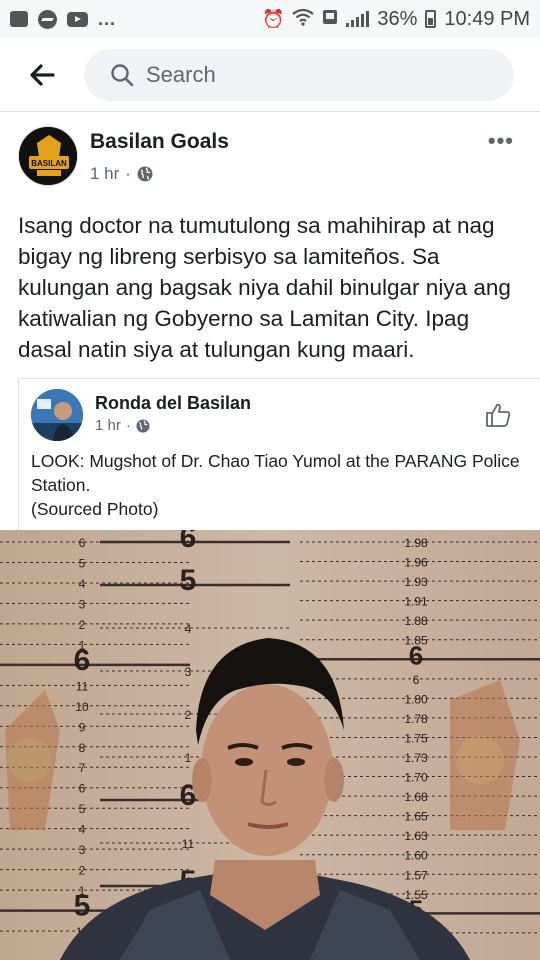  What do you see at coordinates (188, 580) in the screenshot?
I see `height-mark-mid: 5` at bounding box center [188, 580].